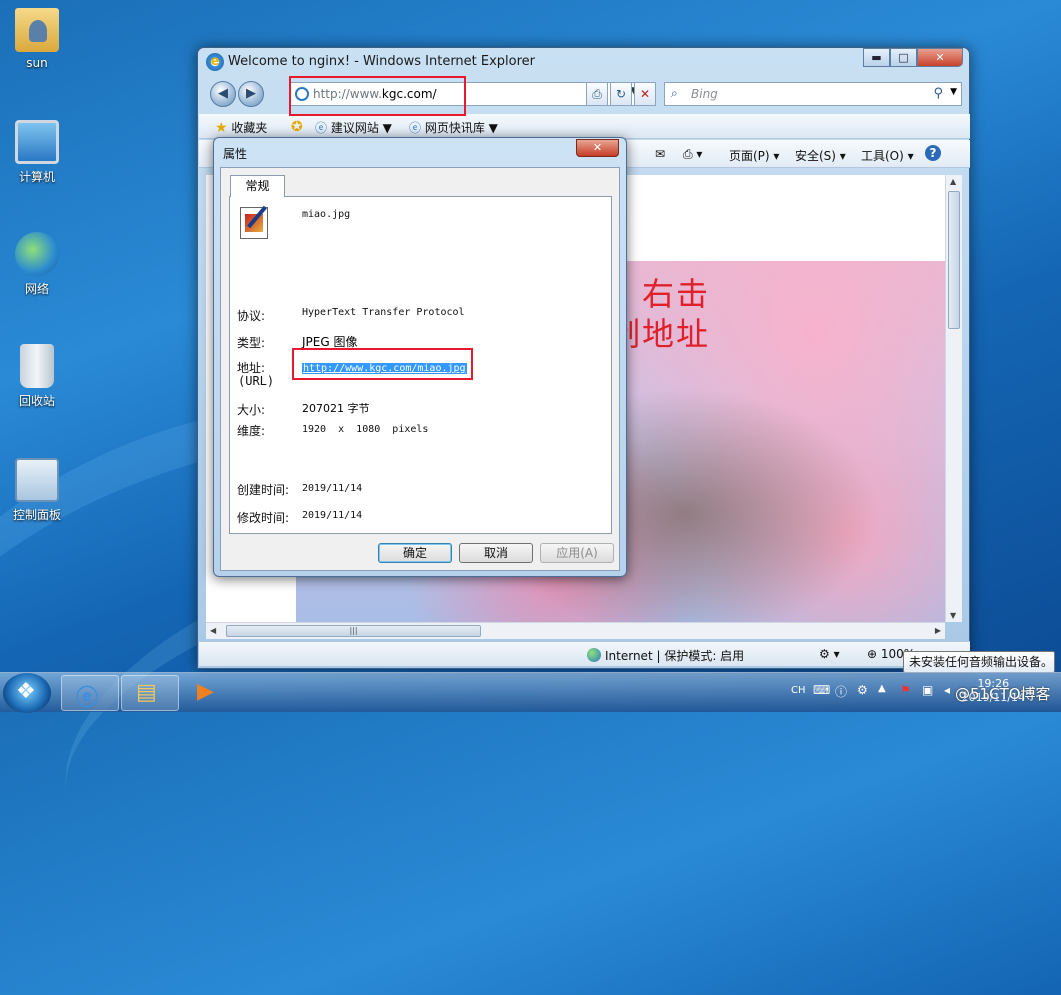 The height and width of the screenshot is (995, 1061). Describe the element at coordinates (235, 154) in the screenshot. I see `dialog-title: 属性` at that location.